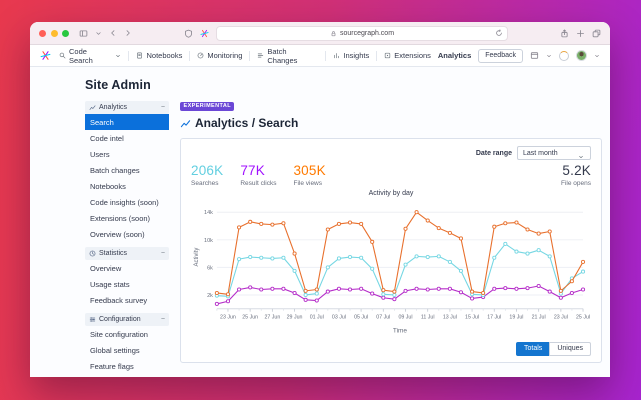 The height and width of the screenshot is (400, 641). I want to click on back-button, so click(113, 33).